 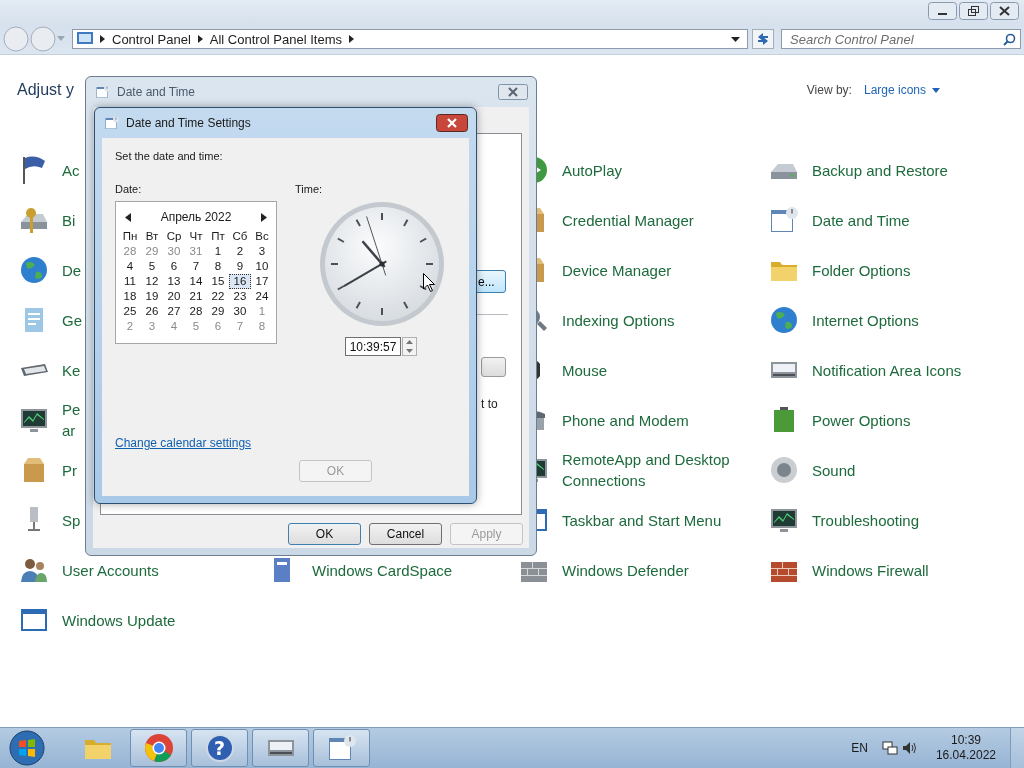 I want to click on control-panel-item: Credential Manager, so click(x=628, y=220).